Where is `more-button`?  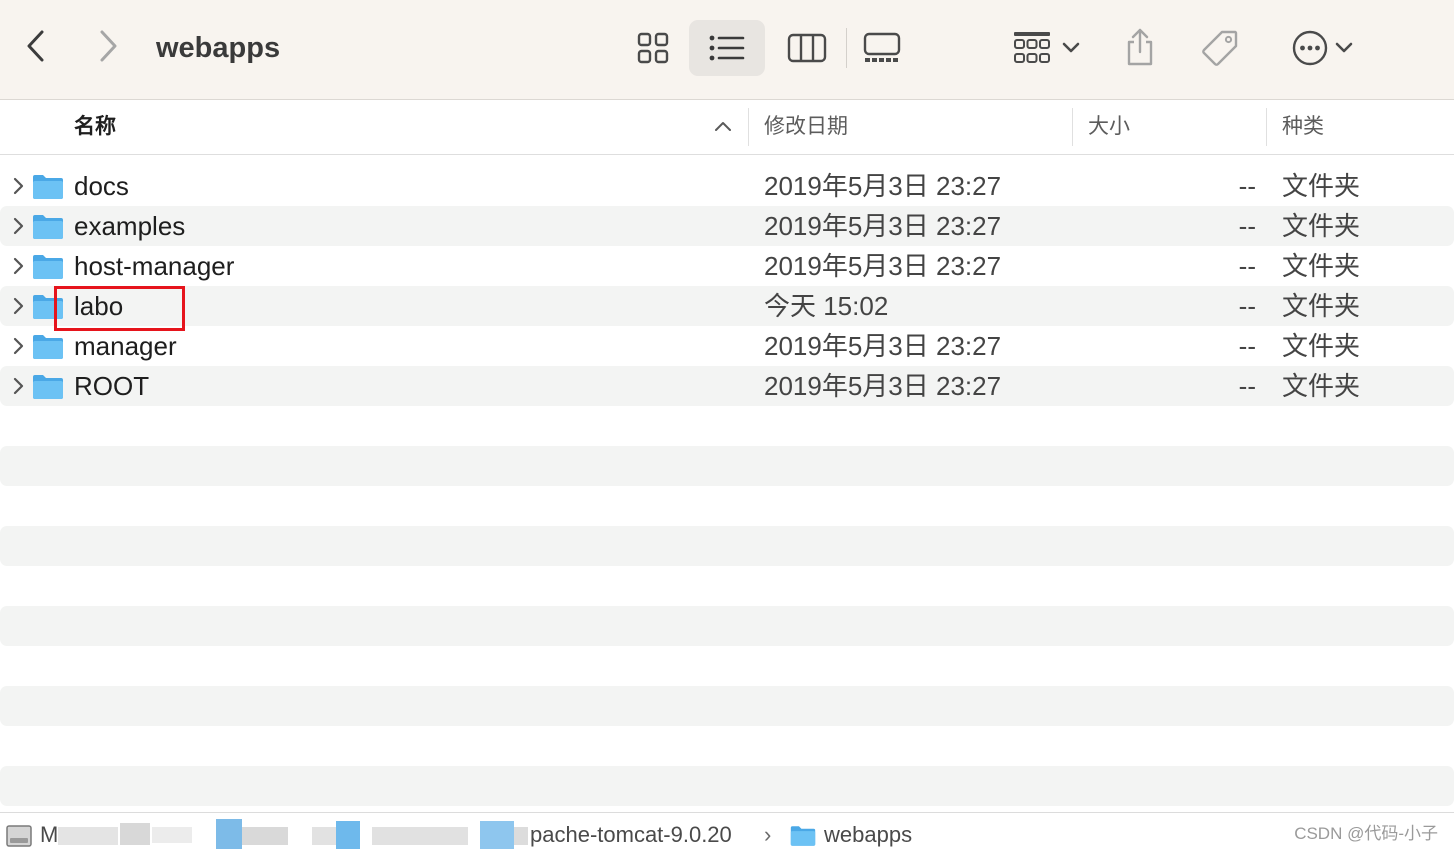
more-button is located at coordinates (1322, 48).